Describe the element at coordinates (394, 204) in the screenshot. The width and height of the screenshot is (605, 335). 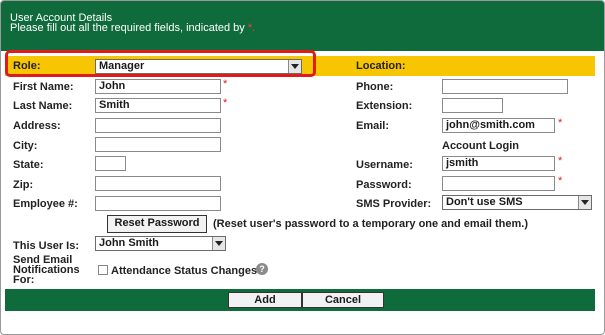
I see `sms-provider-label: SMS Provider:` at that location.